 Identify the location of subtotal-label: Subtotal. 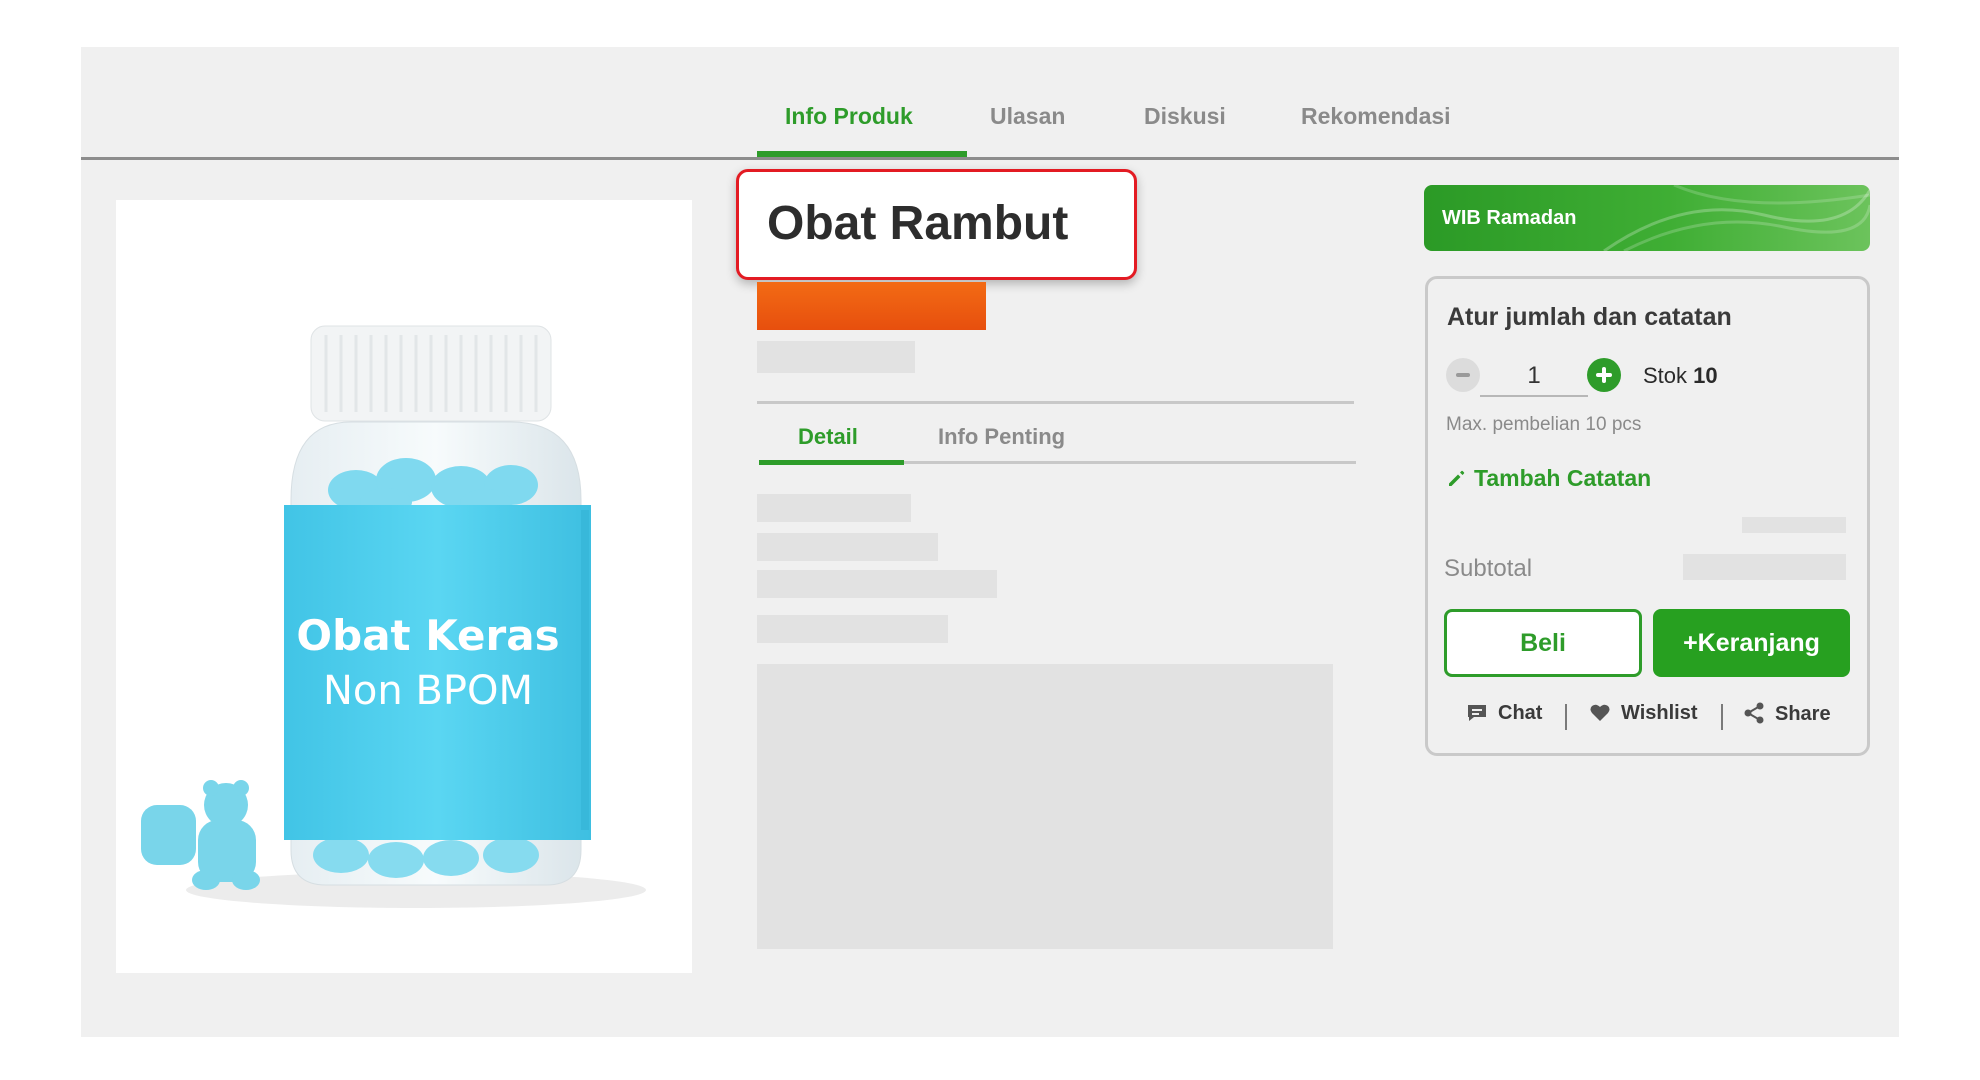
(1488, 568).